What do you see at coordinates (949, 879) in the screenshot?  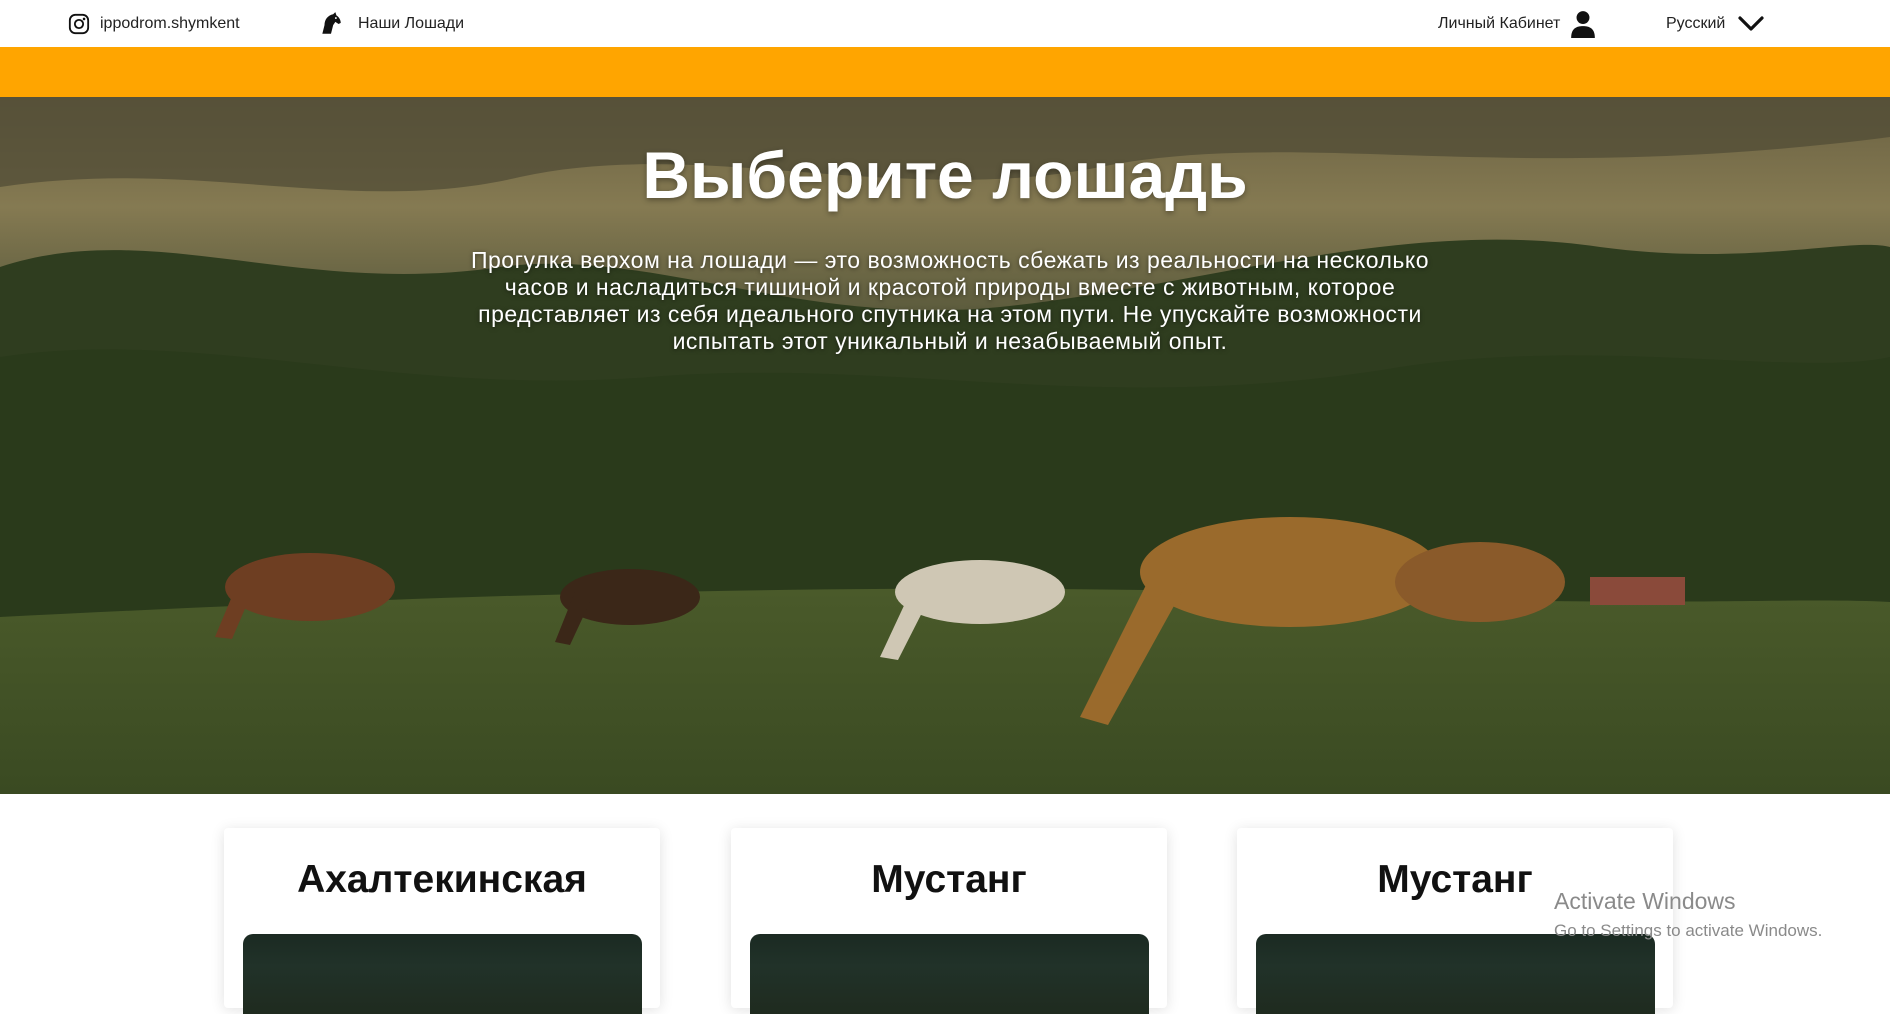 I see `horse-card-title: Мустанг` at bounding box center [949, 879].